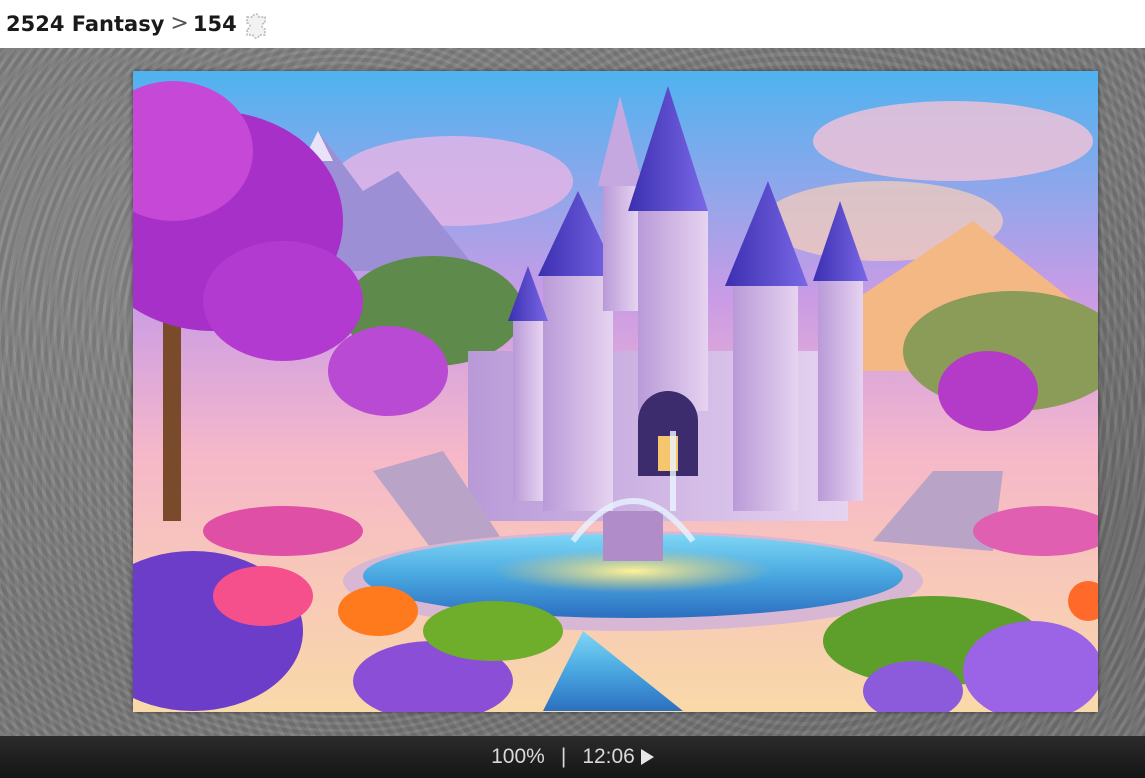 The width and height of the screenshot is (1145, 778). What do you see at coordinates (214, 24) in the screenshot?
I see `breadcrumb-puzzle-number: 154` at bounding box center [214, 24].